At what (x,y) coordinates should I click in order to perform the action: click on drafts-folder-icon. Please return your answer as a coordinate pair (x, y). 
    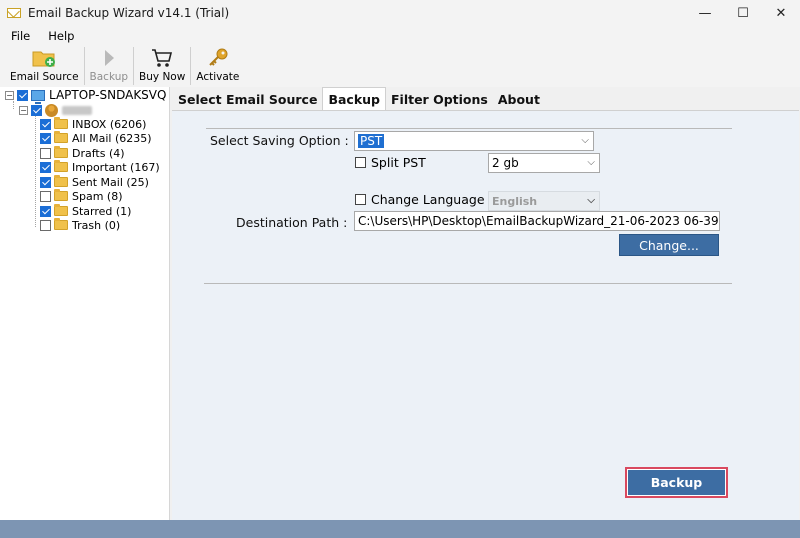
    Looking at the image, I should click on (61, 152).